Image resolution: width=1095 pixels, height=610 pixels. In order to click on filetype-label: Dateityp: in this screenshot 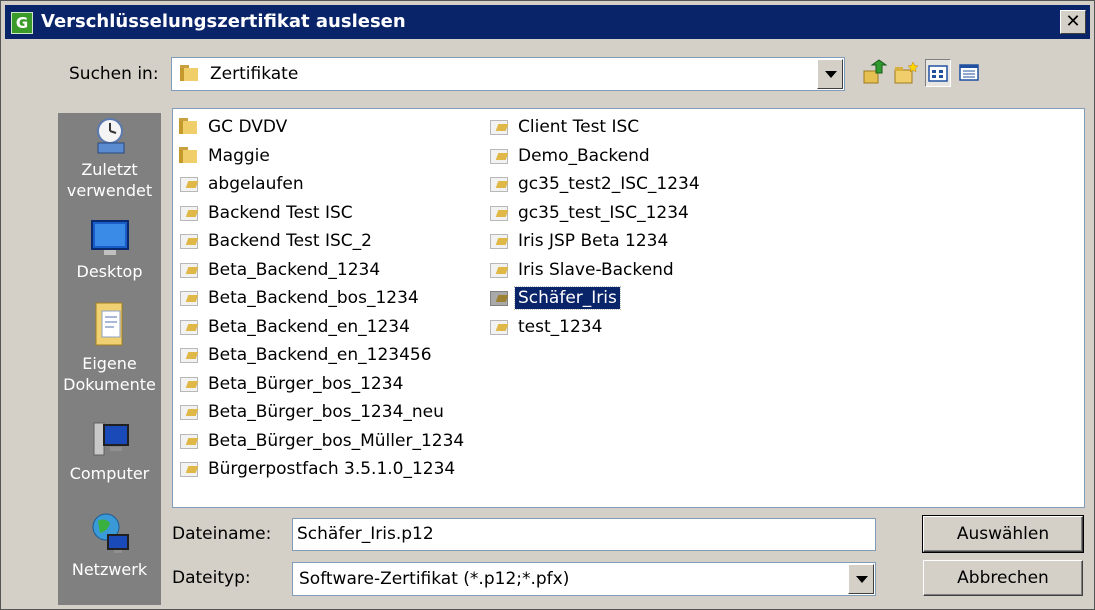, I will do `click(211, 578)`.